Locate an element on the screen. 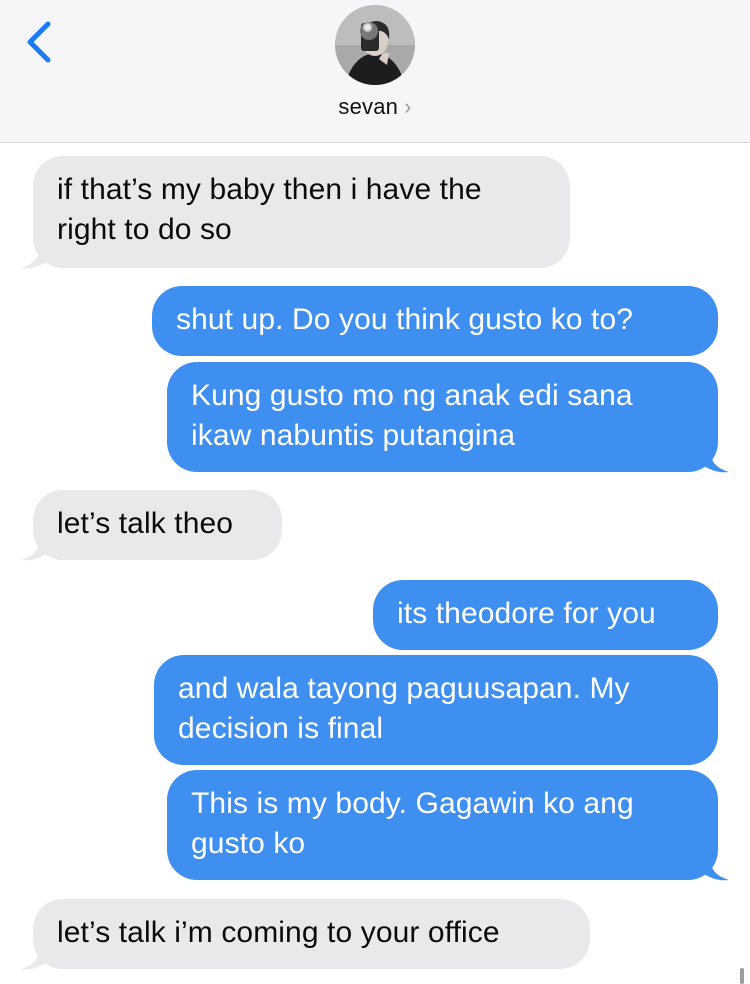  message-text: shut up. Do you think gusto ko to? is located at coordinates (405, 319).